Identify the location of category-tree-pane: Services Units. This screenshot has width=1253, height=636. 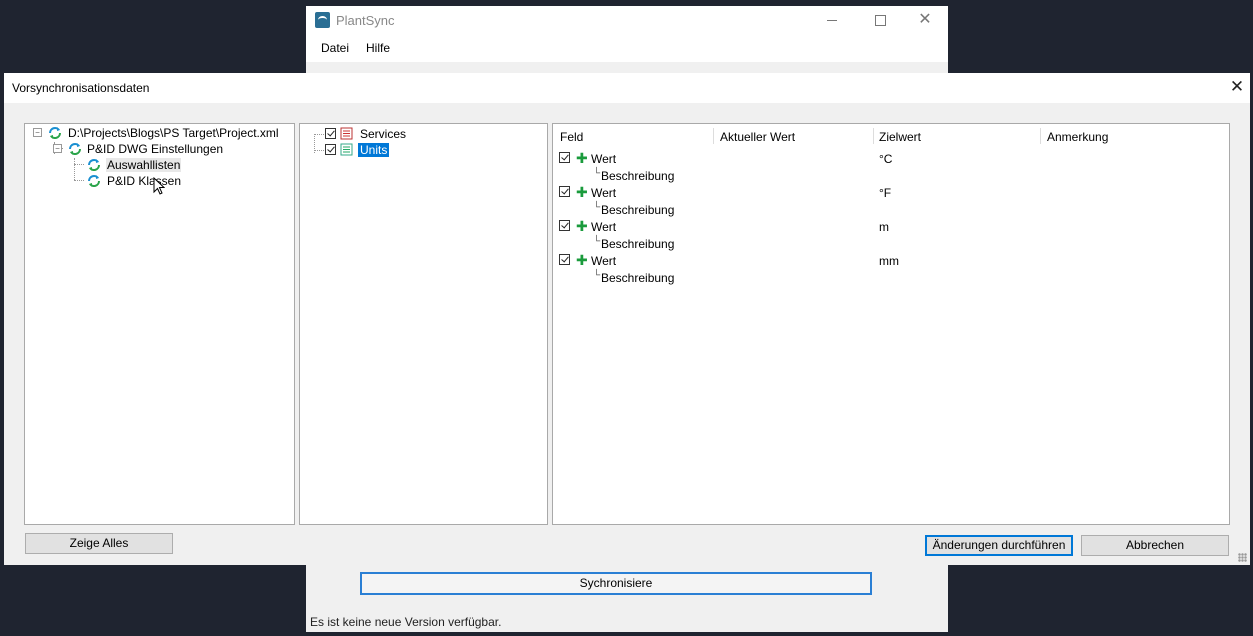
(423, 324).